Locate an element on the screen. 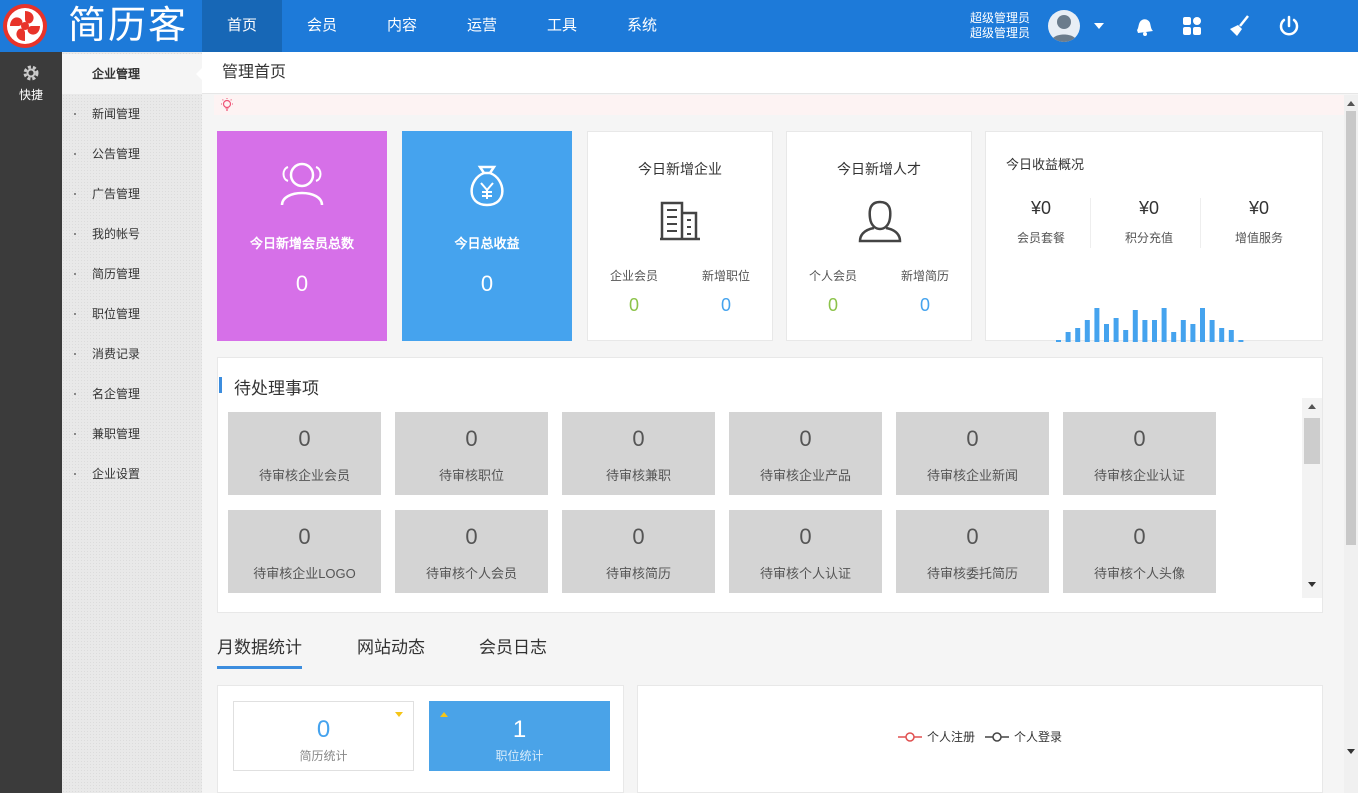  sidebar-item-label: 我的帐号 is located at coordinates (116, 234).